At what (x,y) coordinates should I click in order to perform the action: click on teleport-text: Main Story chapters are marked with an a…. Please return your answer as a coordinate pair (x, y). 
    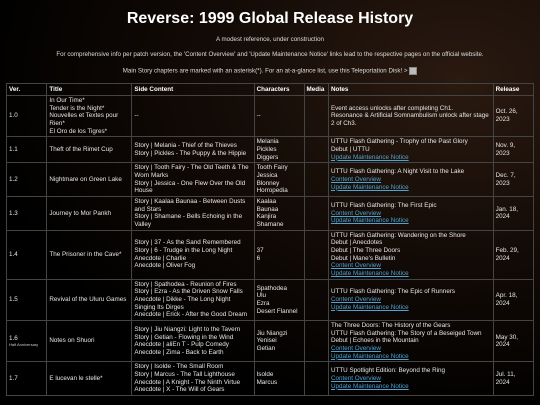
    Looking at the image, I should click on (265, 71).